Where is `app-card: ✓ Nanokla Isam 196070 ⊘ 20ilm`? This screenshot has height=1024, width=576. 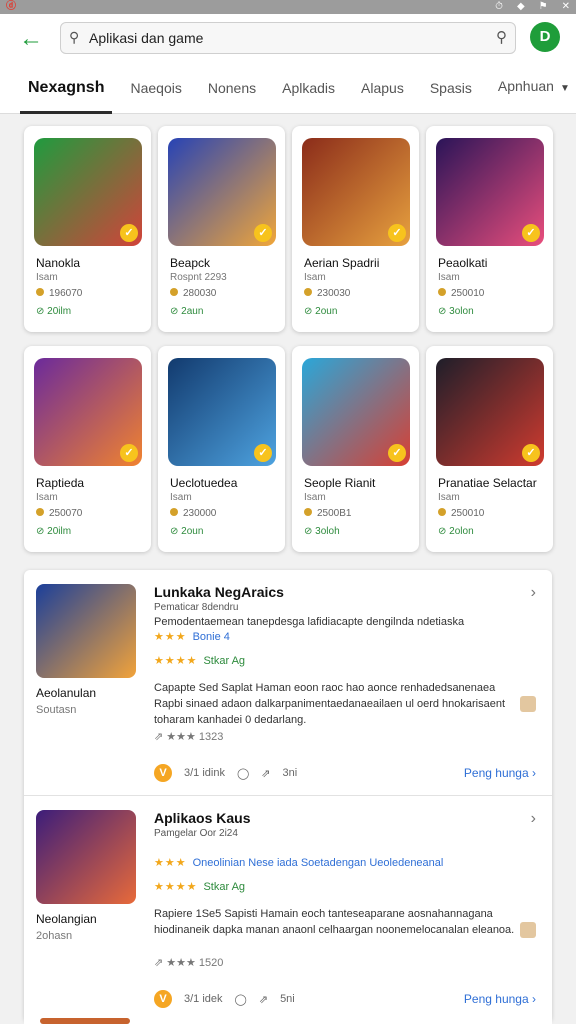
app-card: ✓ Nanokla Isam 196070 ⊘ 20ilm is located at coordinates (87, 229).